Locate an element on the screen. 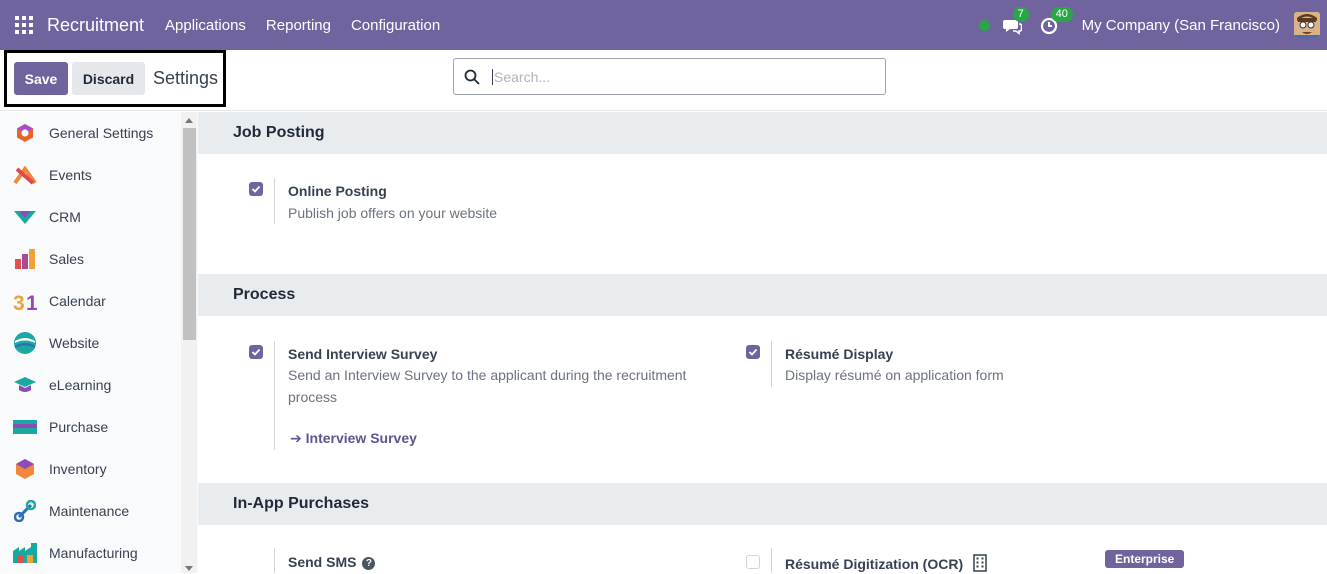  website-icon is located at coordinates (25, 343).